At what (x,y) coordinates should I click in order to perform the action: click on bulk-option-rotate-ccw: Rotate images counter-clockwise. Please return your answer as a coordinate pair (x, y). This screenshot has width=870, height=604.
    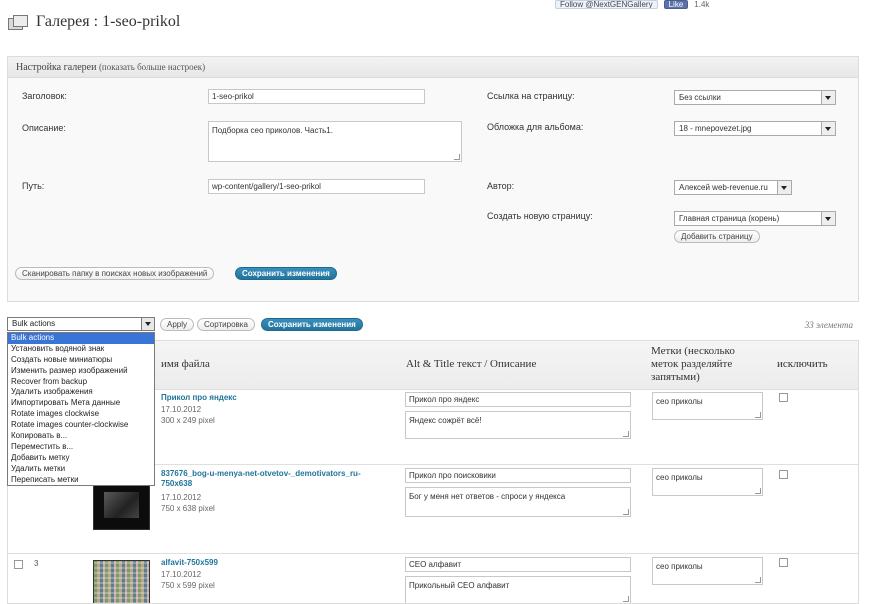
    Looking at the image, I should click on (81, 425).